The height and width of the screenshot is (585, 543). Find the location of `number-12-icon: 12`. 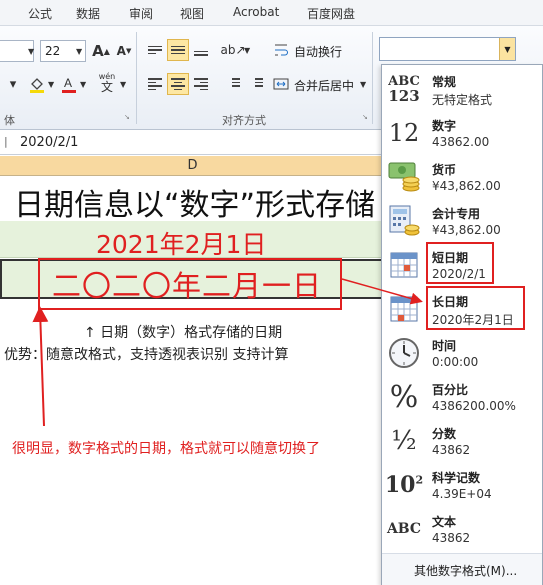

number-12-icon: 12 is located at coordinates (404, 133).